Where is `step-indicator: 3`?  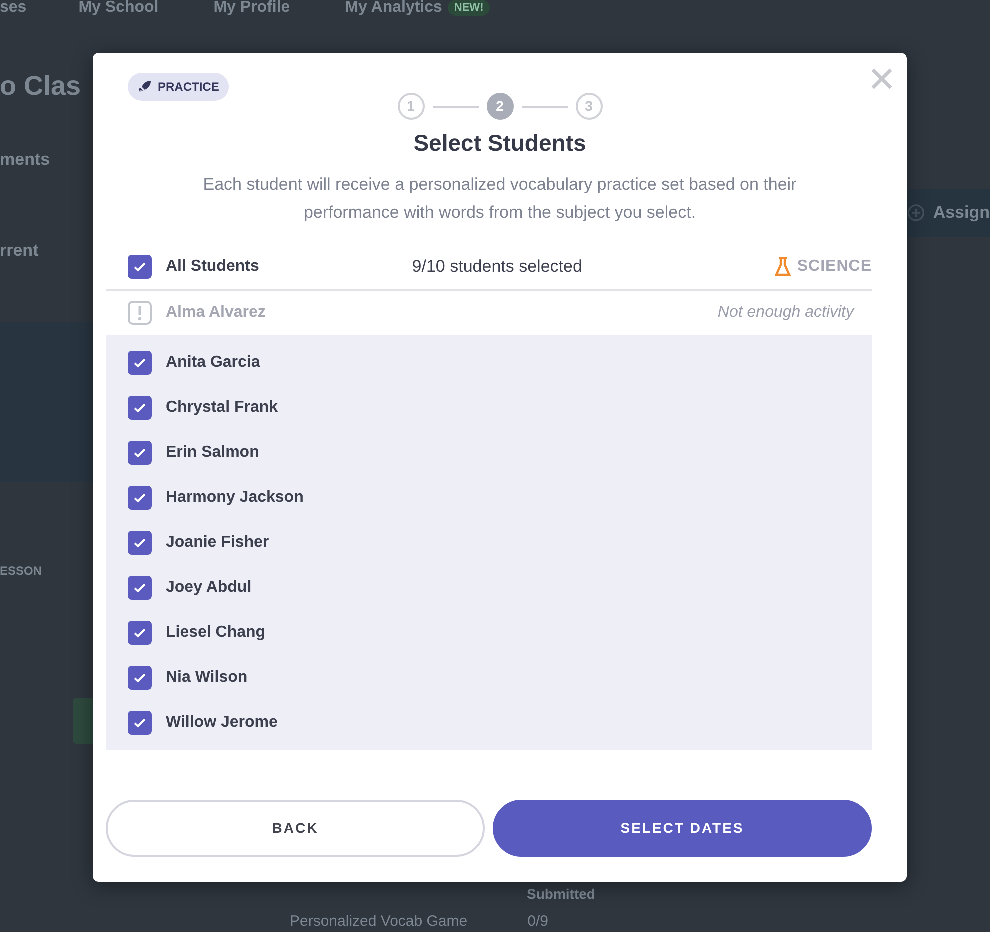
step-indicator: 3 is located at coordinates (589, 106).